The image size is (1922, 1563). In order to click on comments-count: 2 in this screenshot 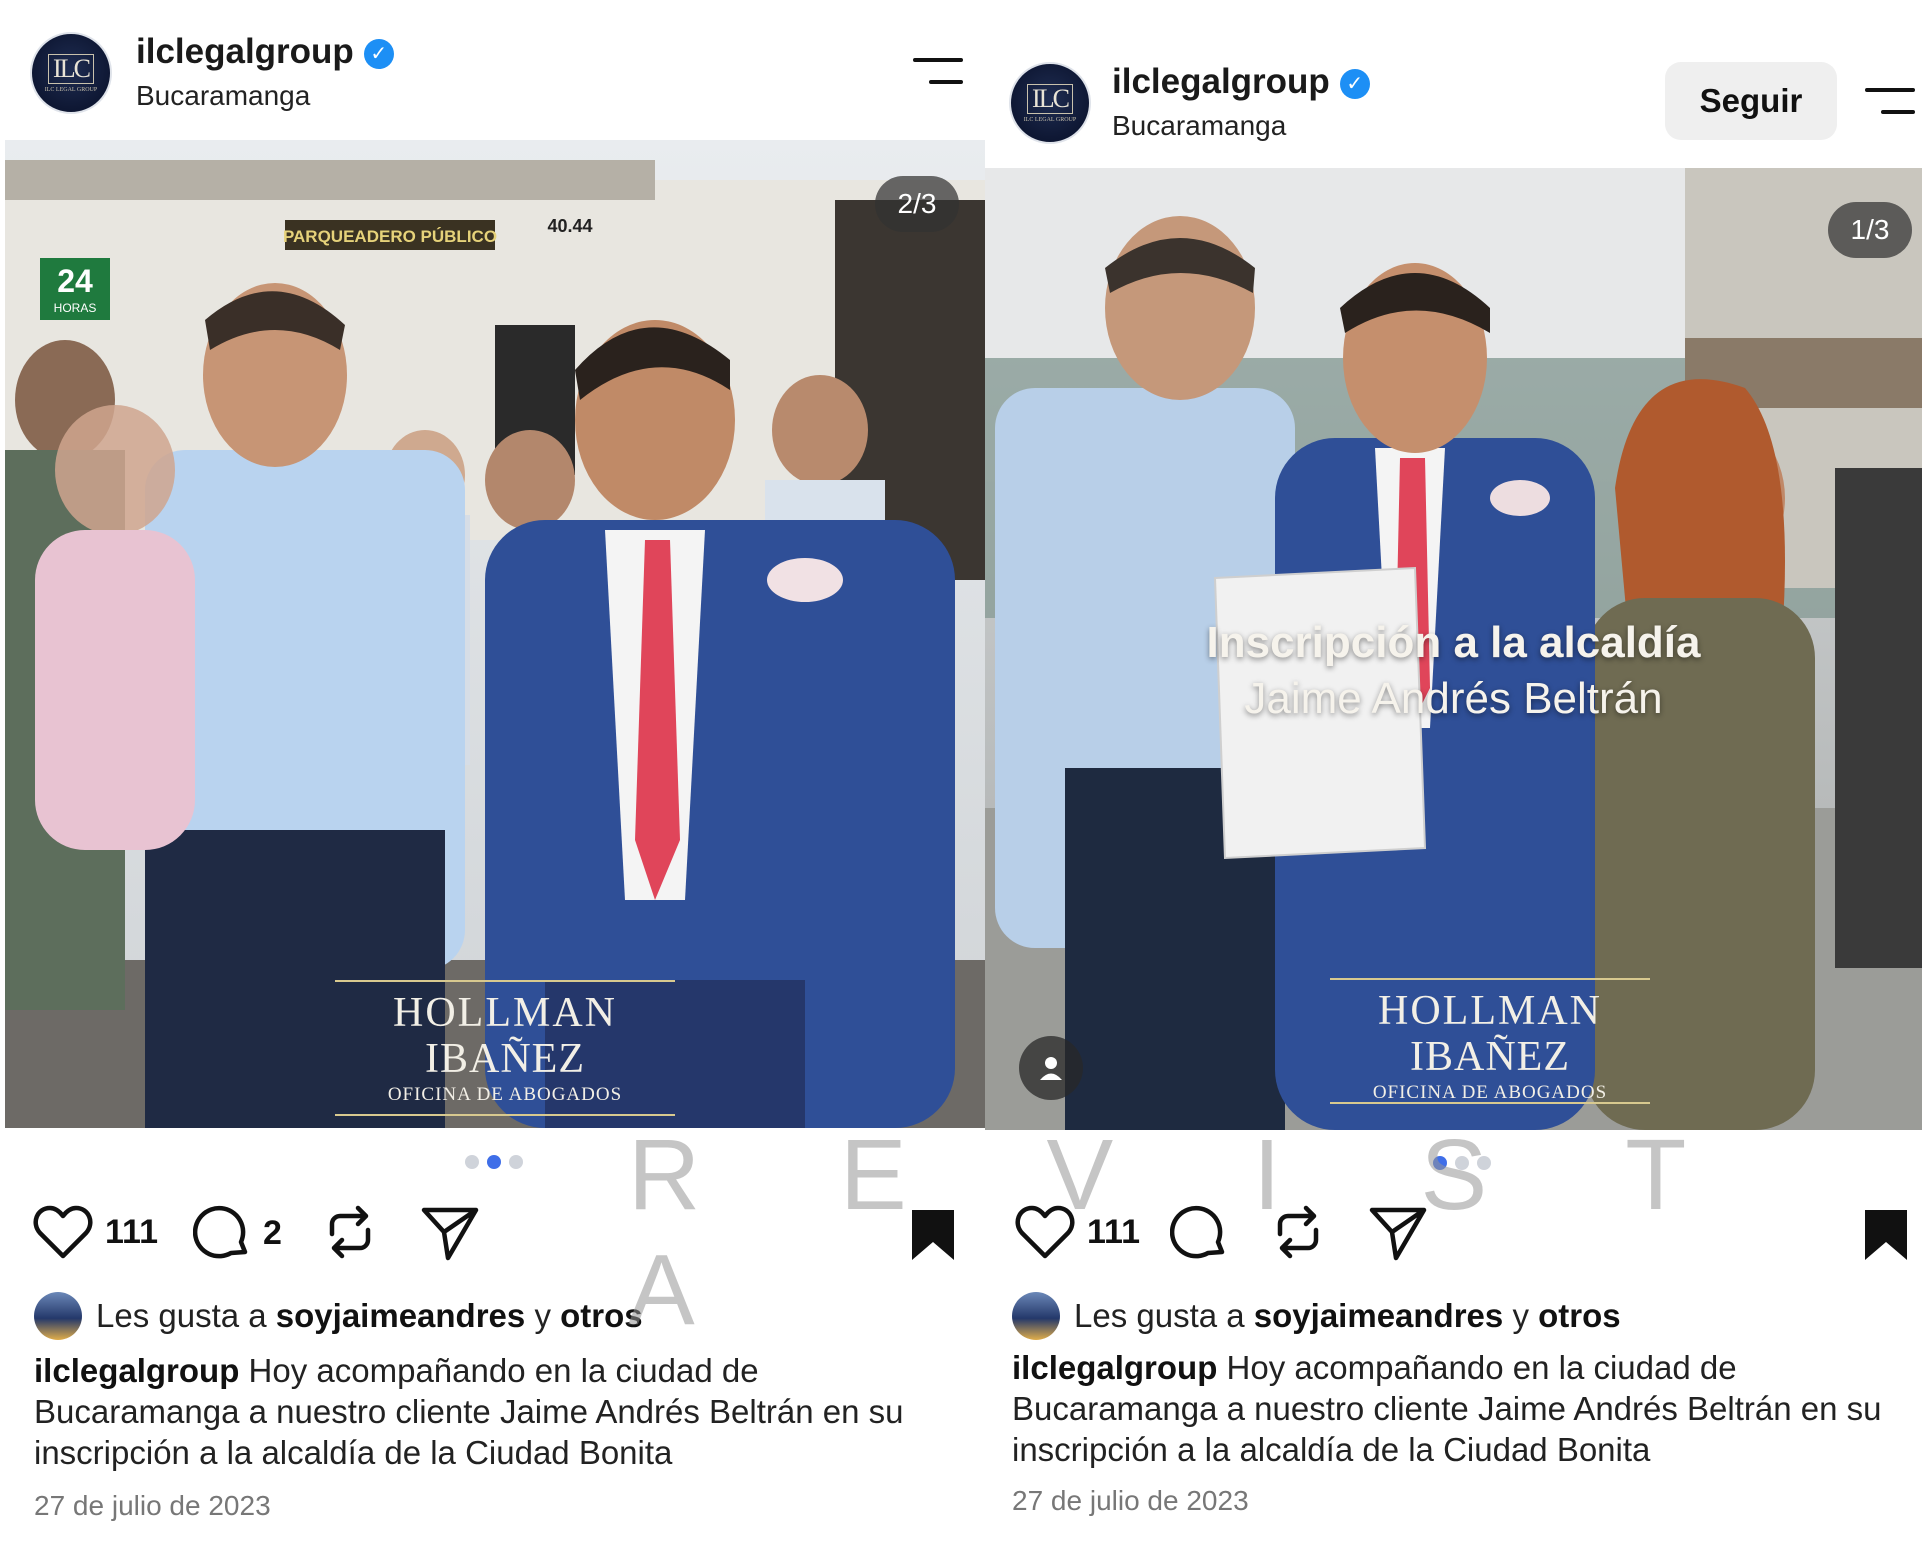, I will do `click(272, 1232)`.